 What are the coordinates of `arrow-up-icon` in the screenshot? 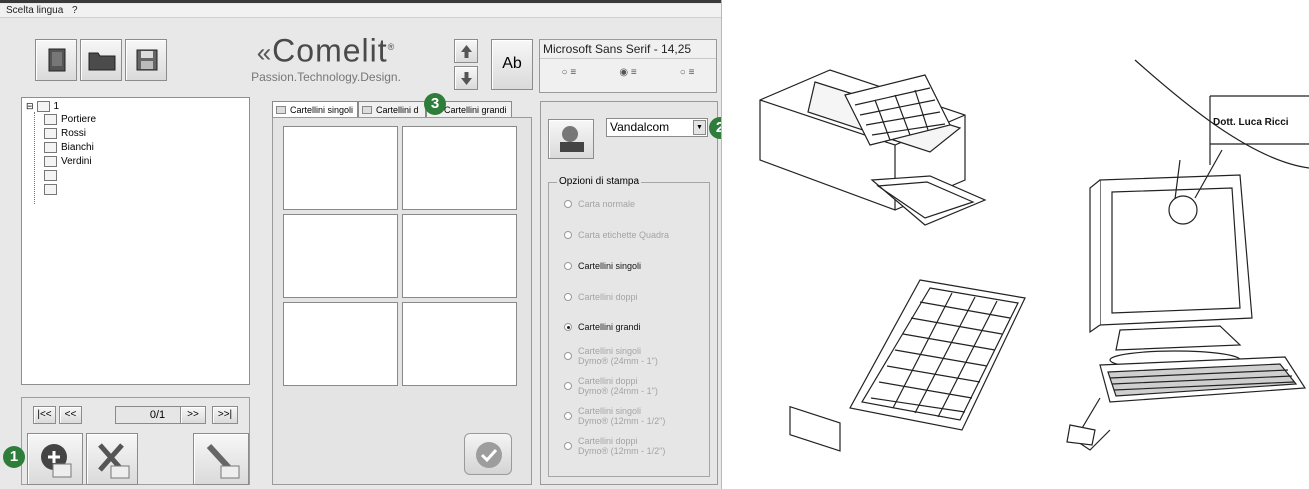 It's located at (466, 51).